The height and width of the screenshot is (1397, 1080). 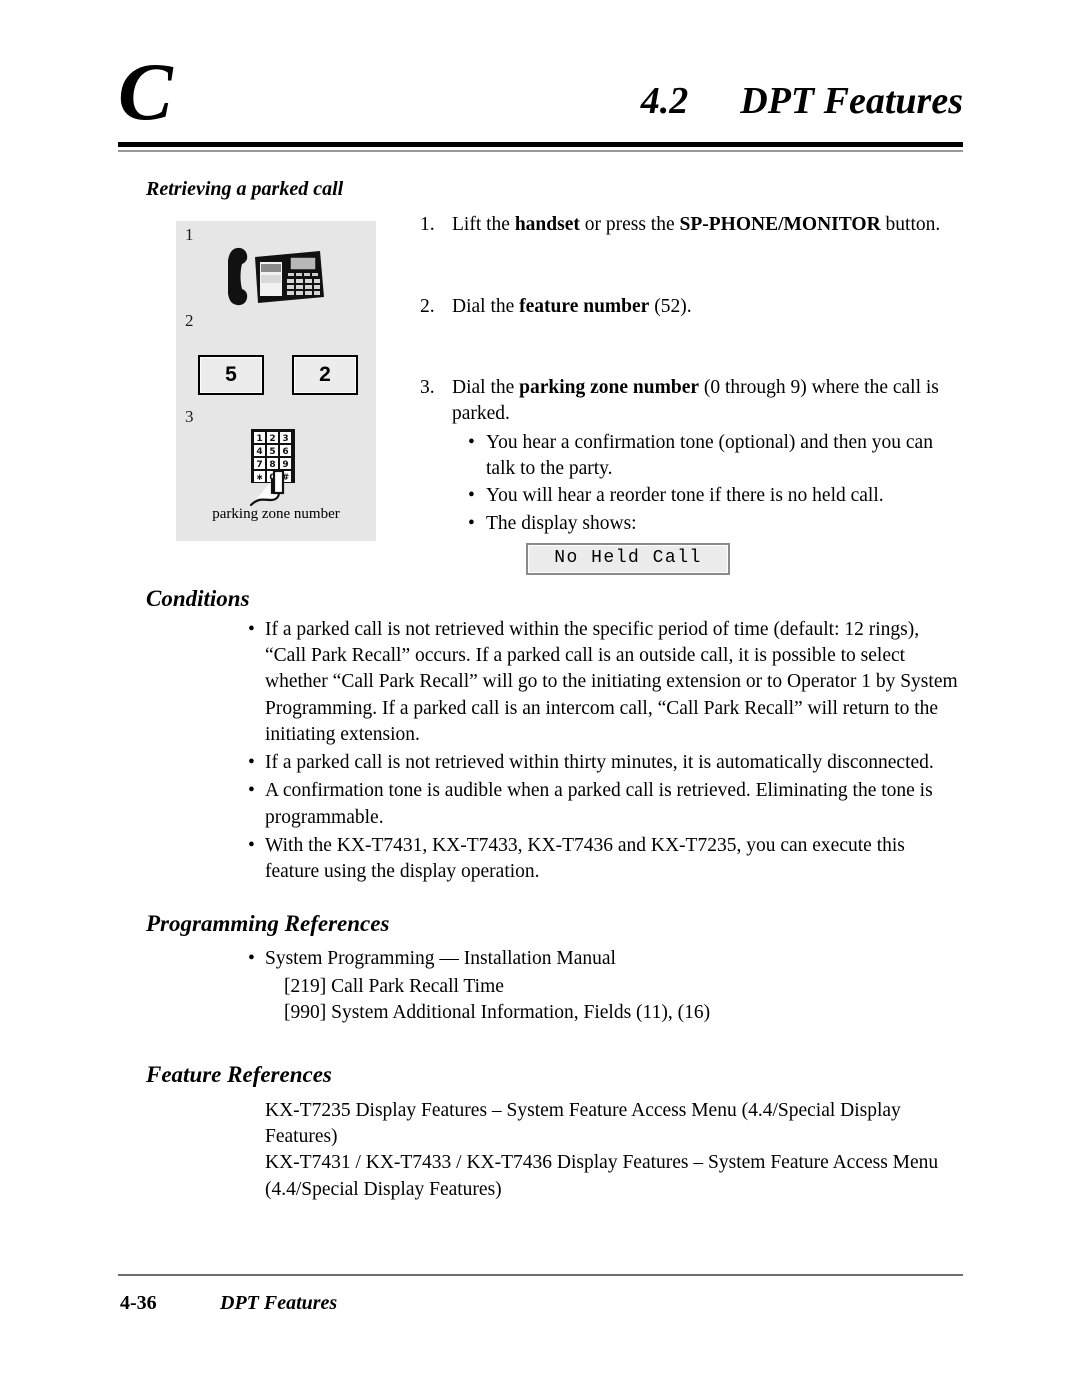 What do you see at coordinates (394, 987) in the screenshot?
I see `programming-reference-entry-1: [219] Call Park Recall Time` at bounding box center [394, 987].